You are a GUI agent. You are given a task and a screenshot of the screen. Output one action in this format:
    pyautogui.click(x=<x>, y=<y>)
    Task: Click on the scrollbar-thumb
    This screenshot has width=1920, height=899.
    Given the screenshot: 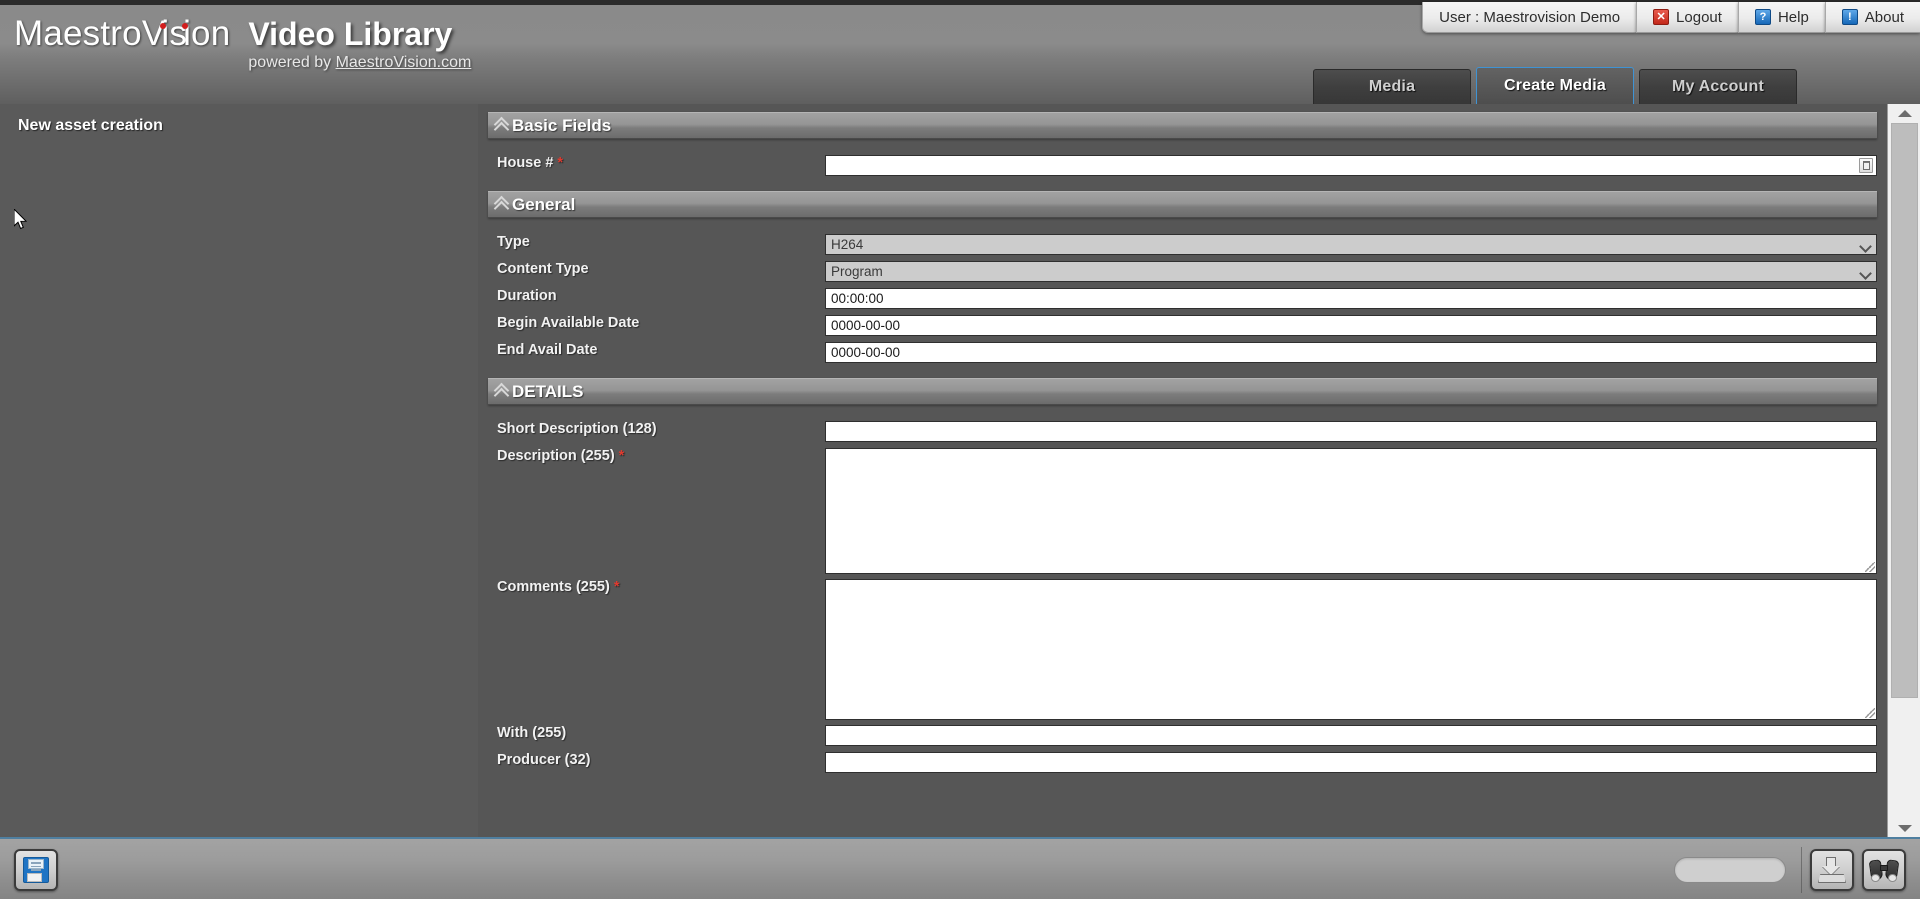 What is the action you would take?
    pyautogui.click(x=1904, y=410)
    